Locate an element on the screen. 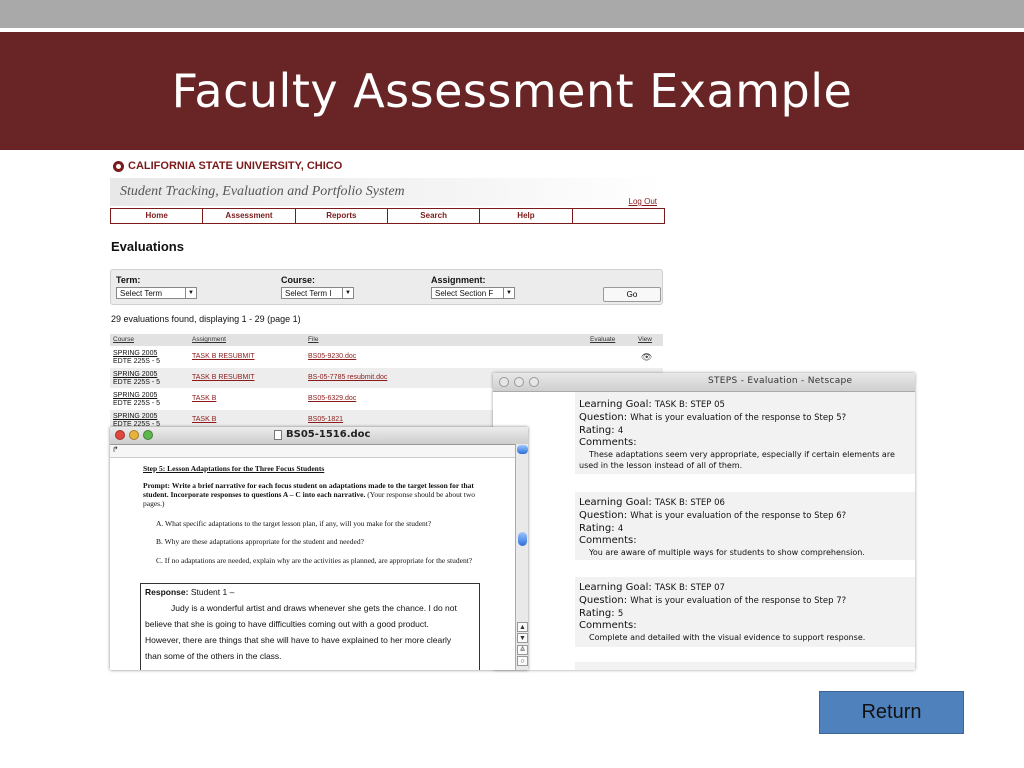  document-scrollbar: ▲ ▼ ≙ ○ is located at coordinates (521, 557).